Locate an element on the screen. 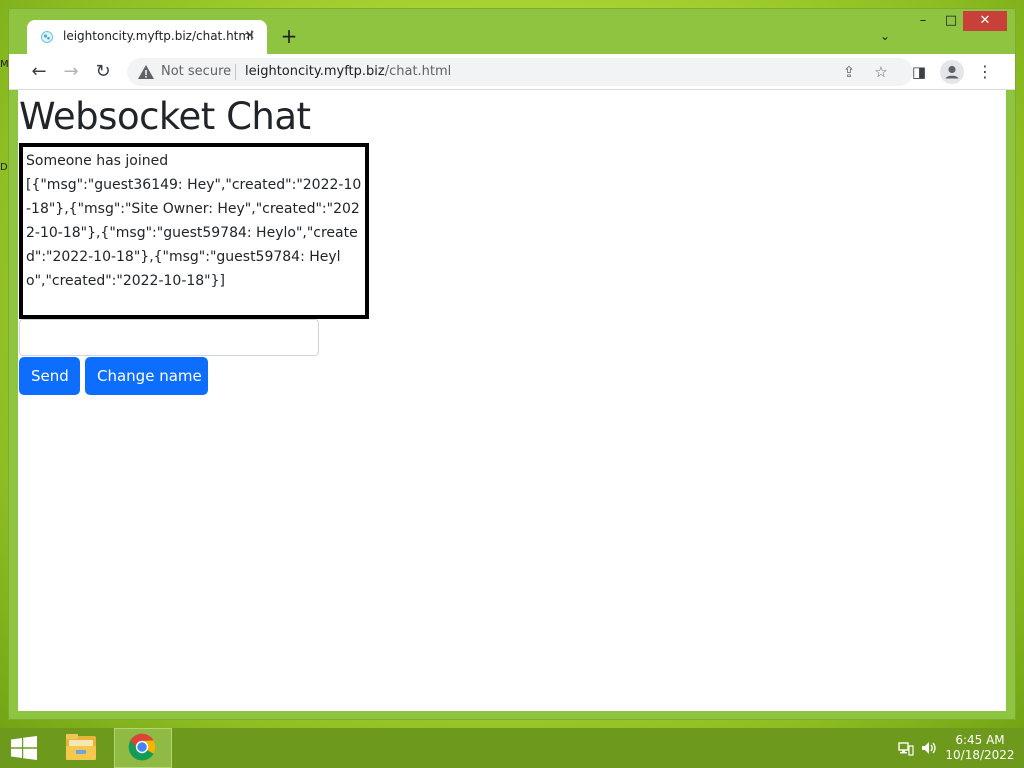 This screenshot has width=1024, height=768. folder-icon is located at coordinates (81, 747).